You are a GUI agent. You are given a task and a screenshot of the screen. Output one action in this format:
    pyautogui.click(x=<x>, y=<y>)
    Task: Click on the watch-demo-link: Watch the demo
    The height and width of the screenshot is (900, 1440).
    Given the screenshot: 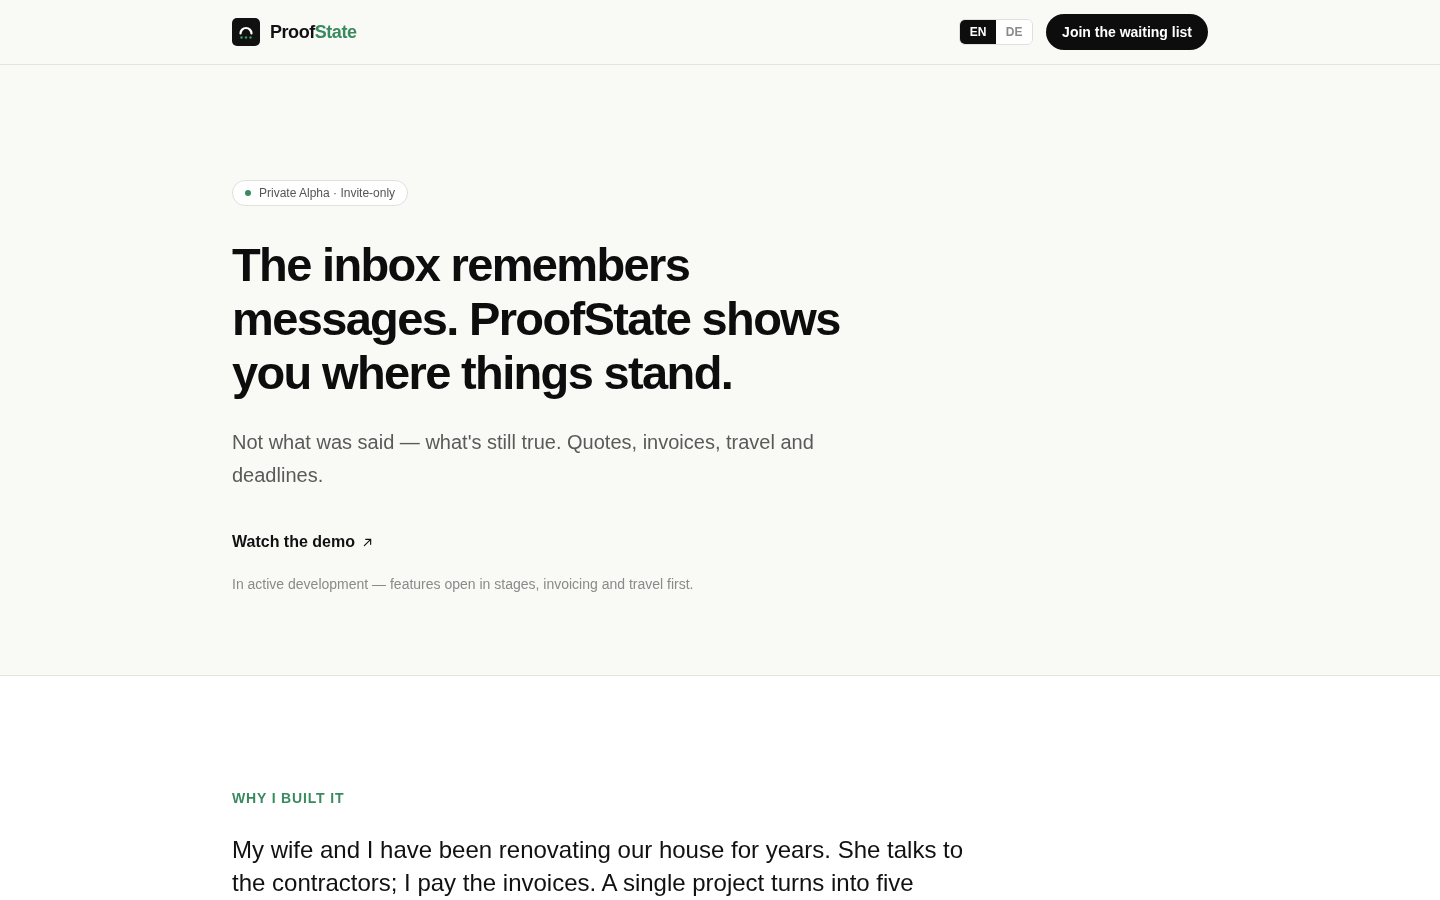 What is the action you would take?
    pyautogui.click(x=302, y=542)
    